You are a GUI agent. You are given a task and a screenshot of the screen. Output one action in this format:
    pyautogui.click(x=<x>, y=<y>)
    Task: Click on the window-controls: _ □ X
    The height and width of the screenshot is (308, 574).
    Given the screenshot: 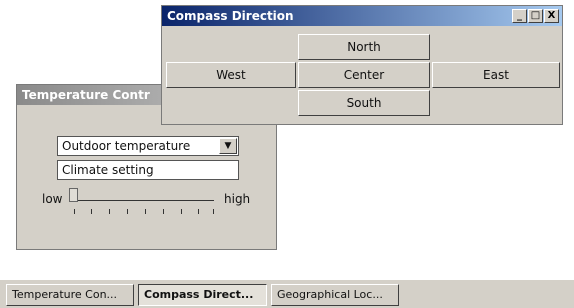 What is the action you would take?
    pyautogui.click(x=535, y=16)
    